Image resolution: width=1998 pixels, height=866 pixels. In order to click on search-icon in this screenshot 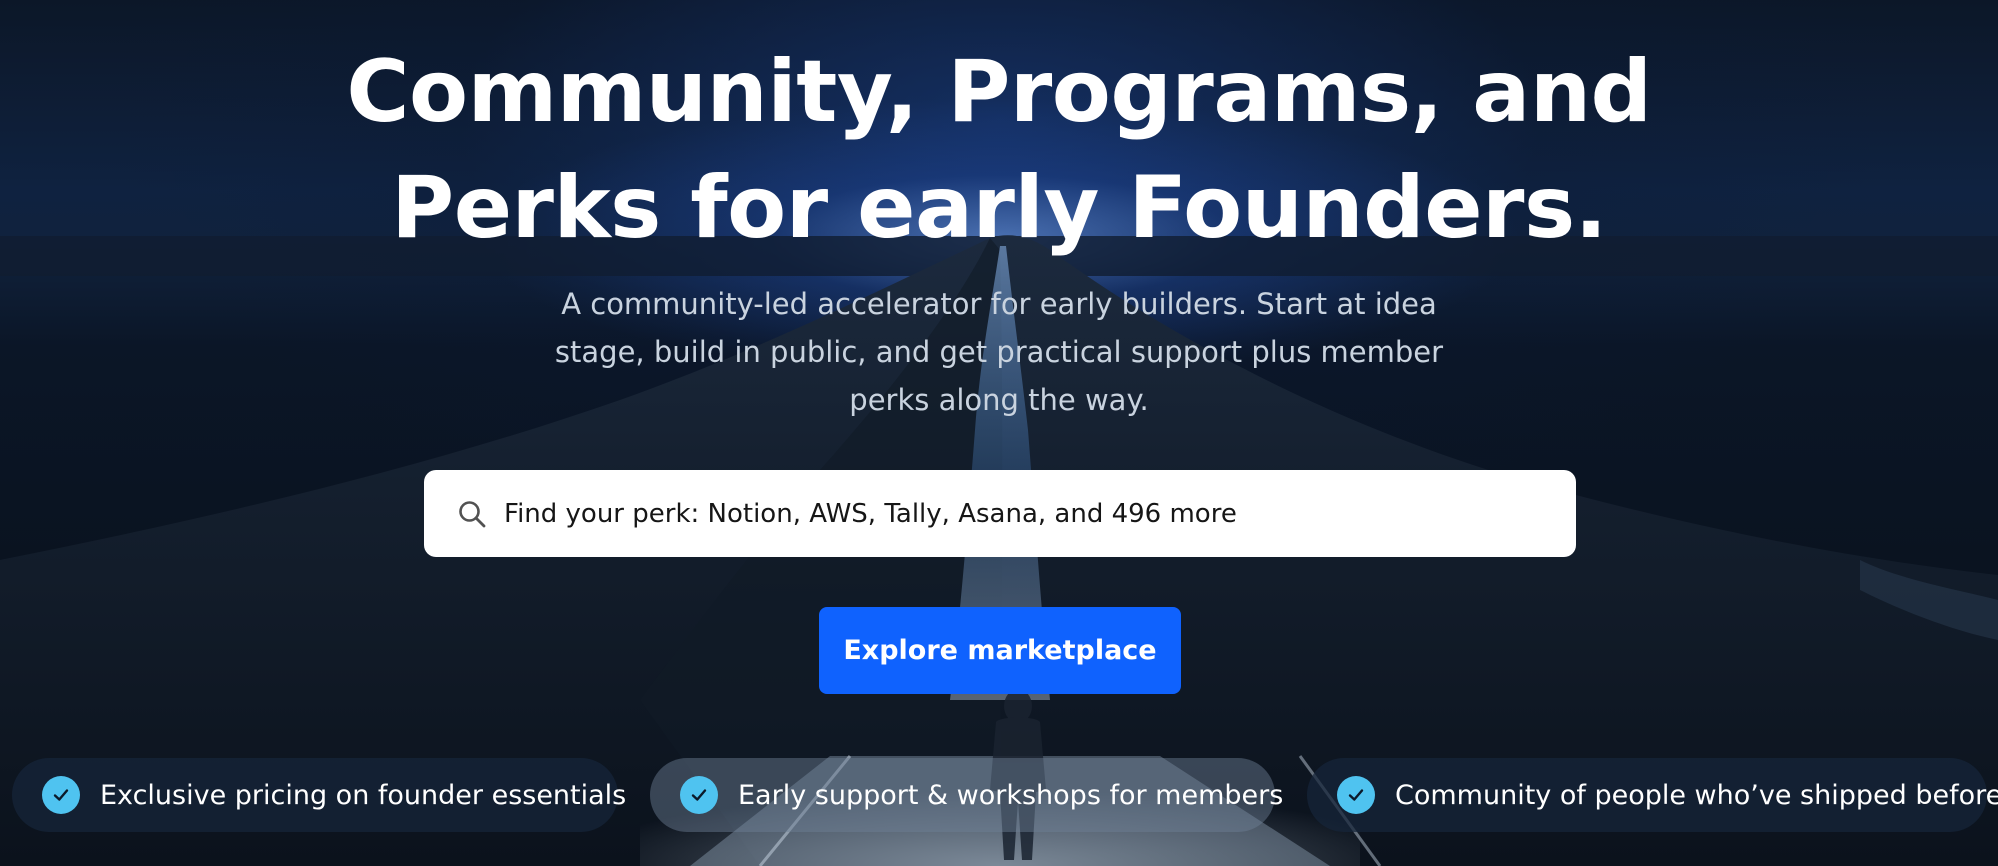, I will do `click(472, 514)`.